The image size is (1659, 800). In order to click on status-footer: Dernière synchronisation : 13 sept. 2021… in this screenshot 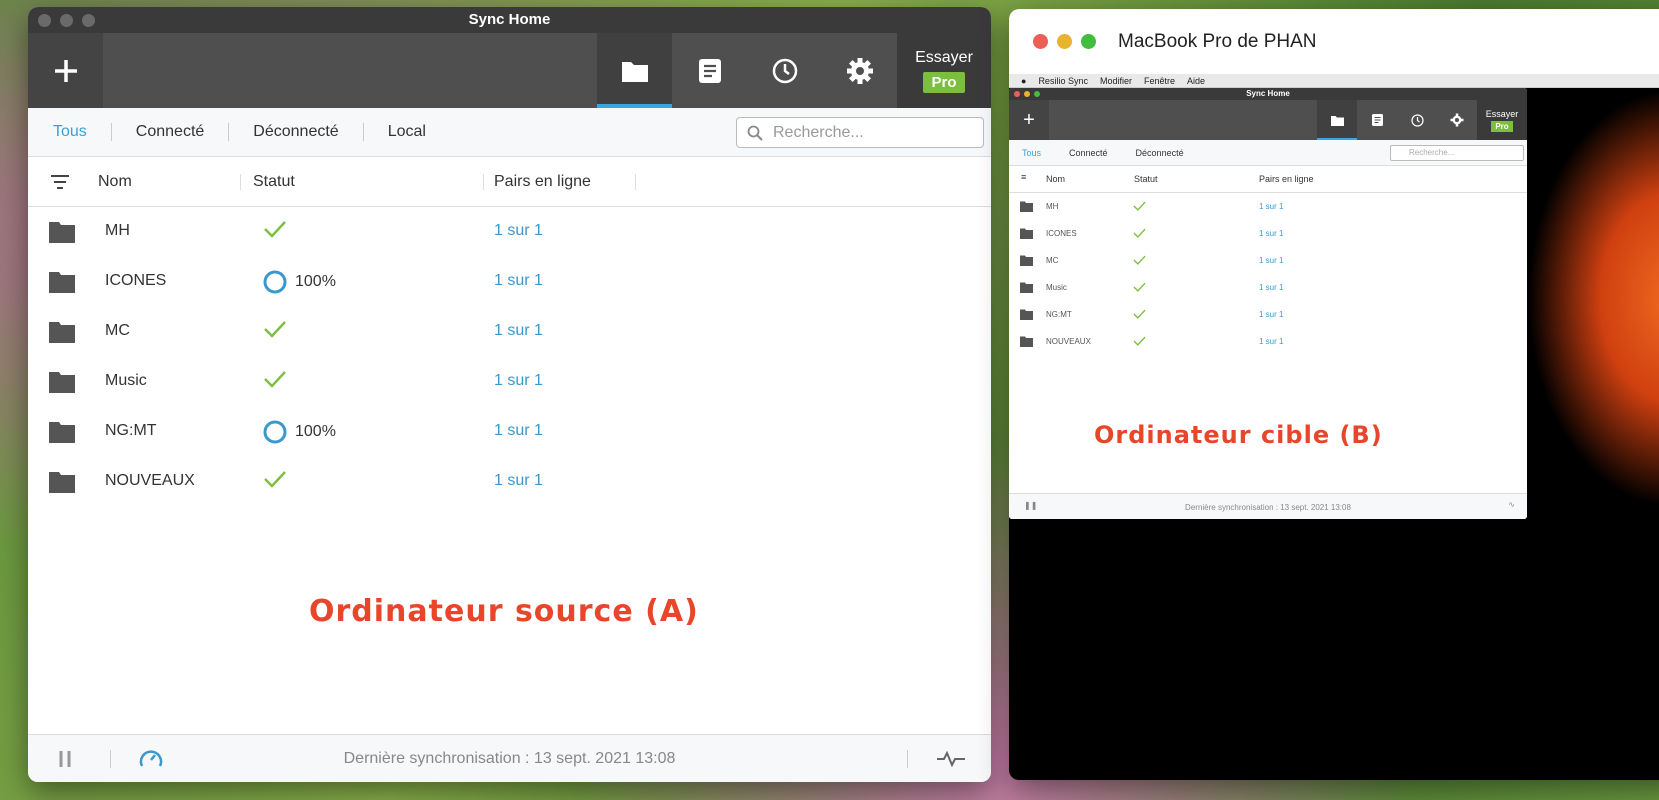, I will do `click(509, 758)`.